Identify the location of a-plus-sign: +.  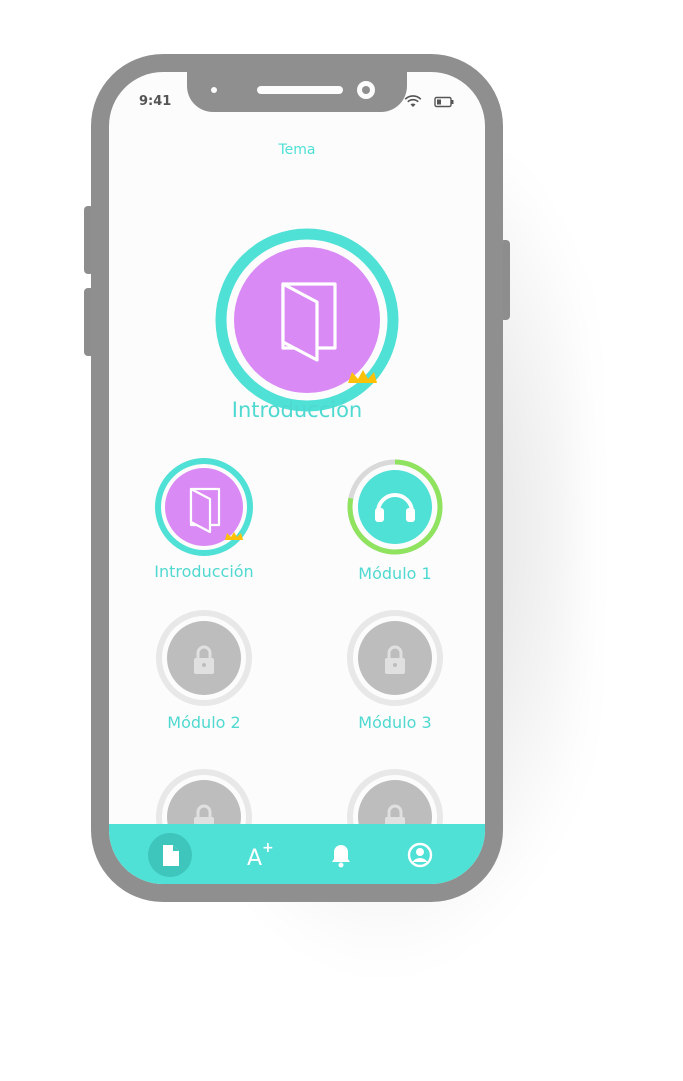
(268, 848).